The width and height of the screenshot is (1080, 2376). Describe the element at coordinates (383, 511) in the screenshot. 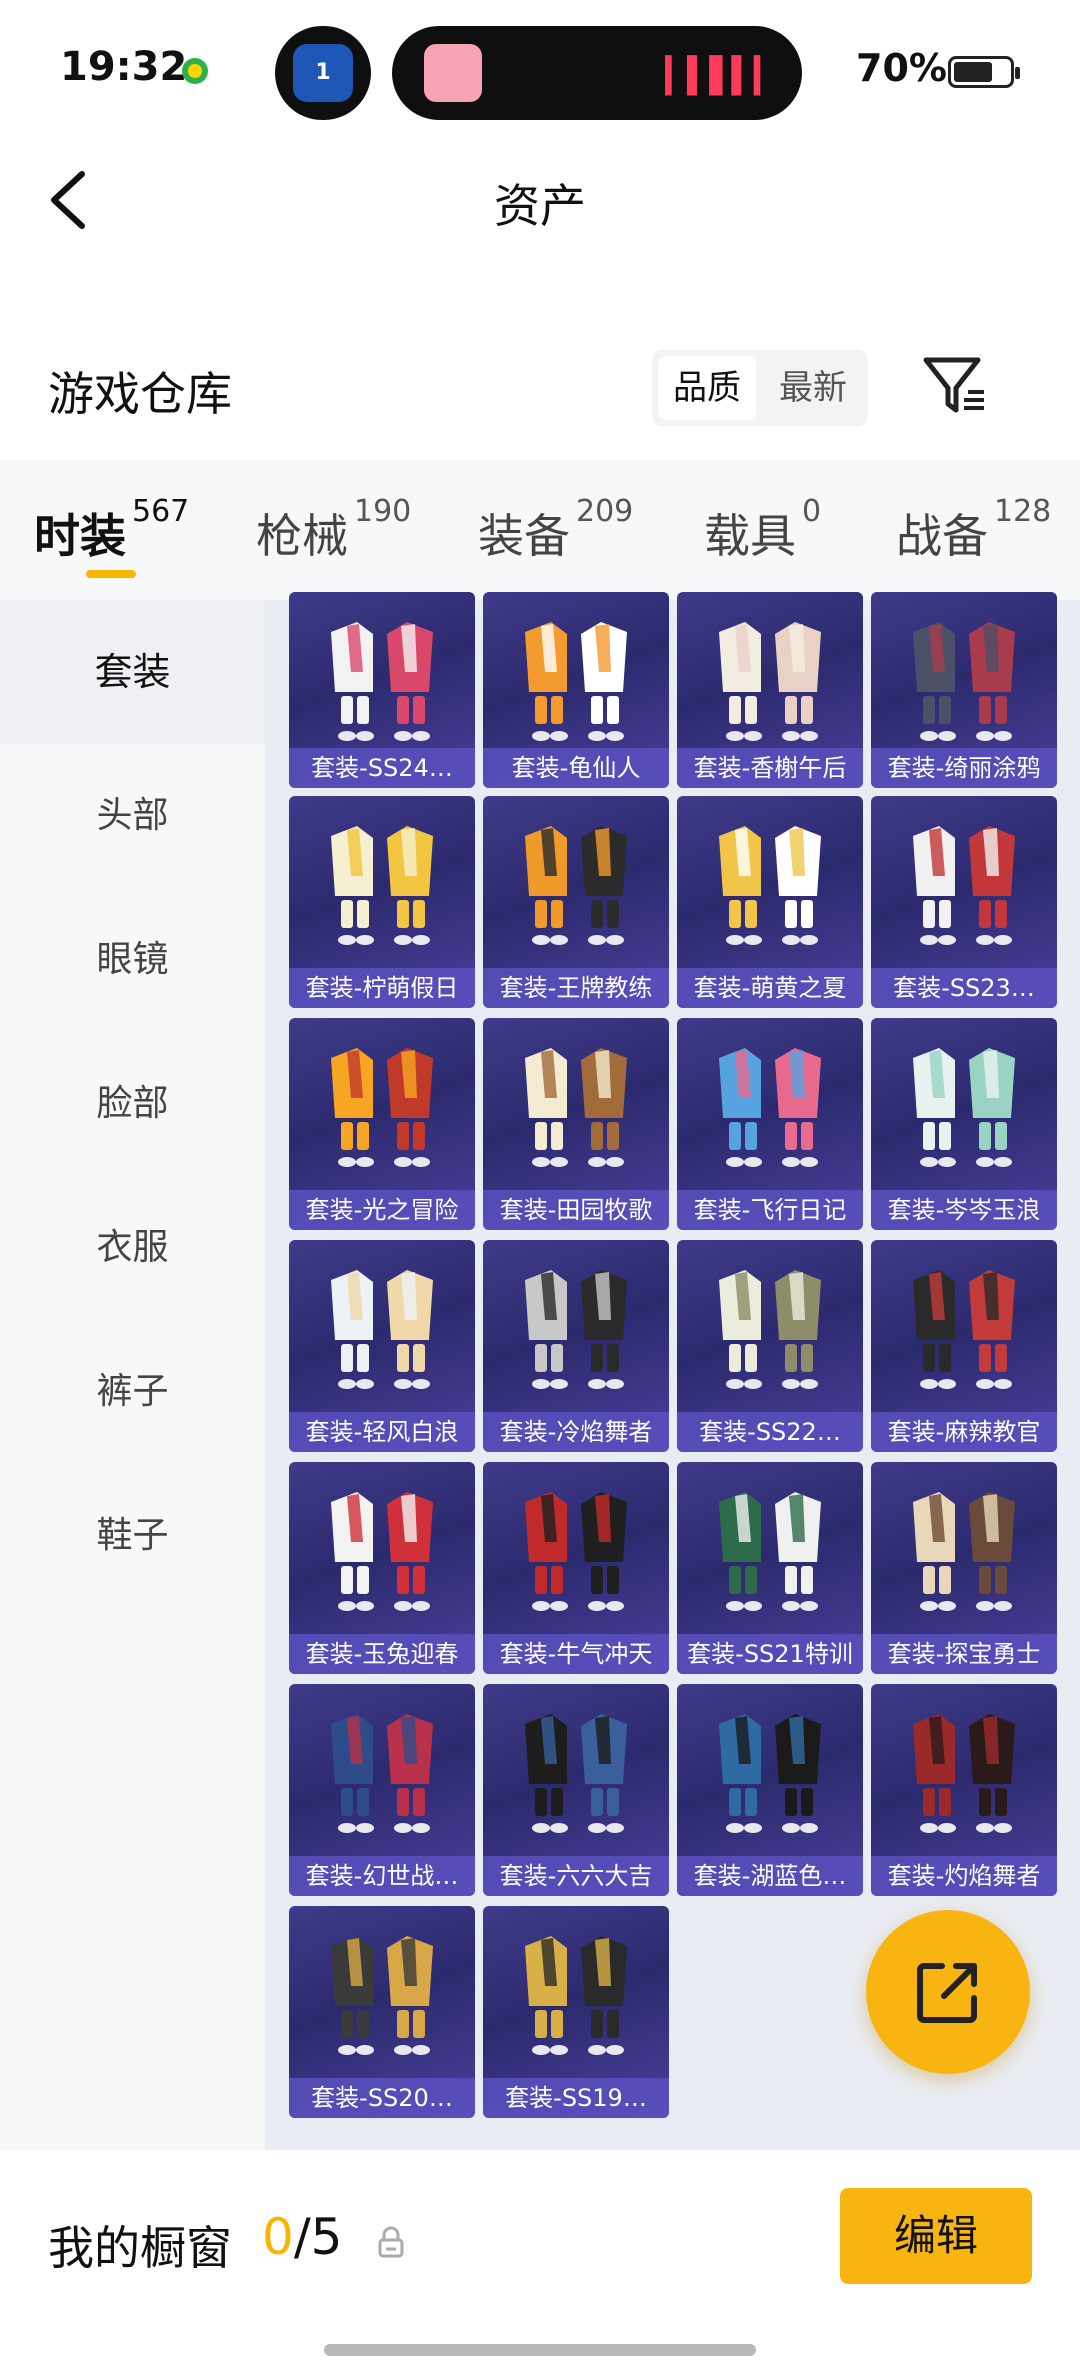

I see `tab-count: 190` at that location.